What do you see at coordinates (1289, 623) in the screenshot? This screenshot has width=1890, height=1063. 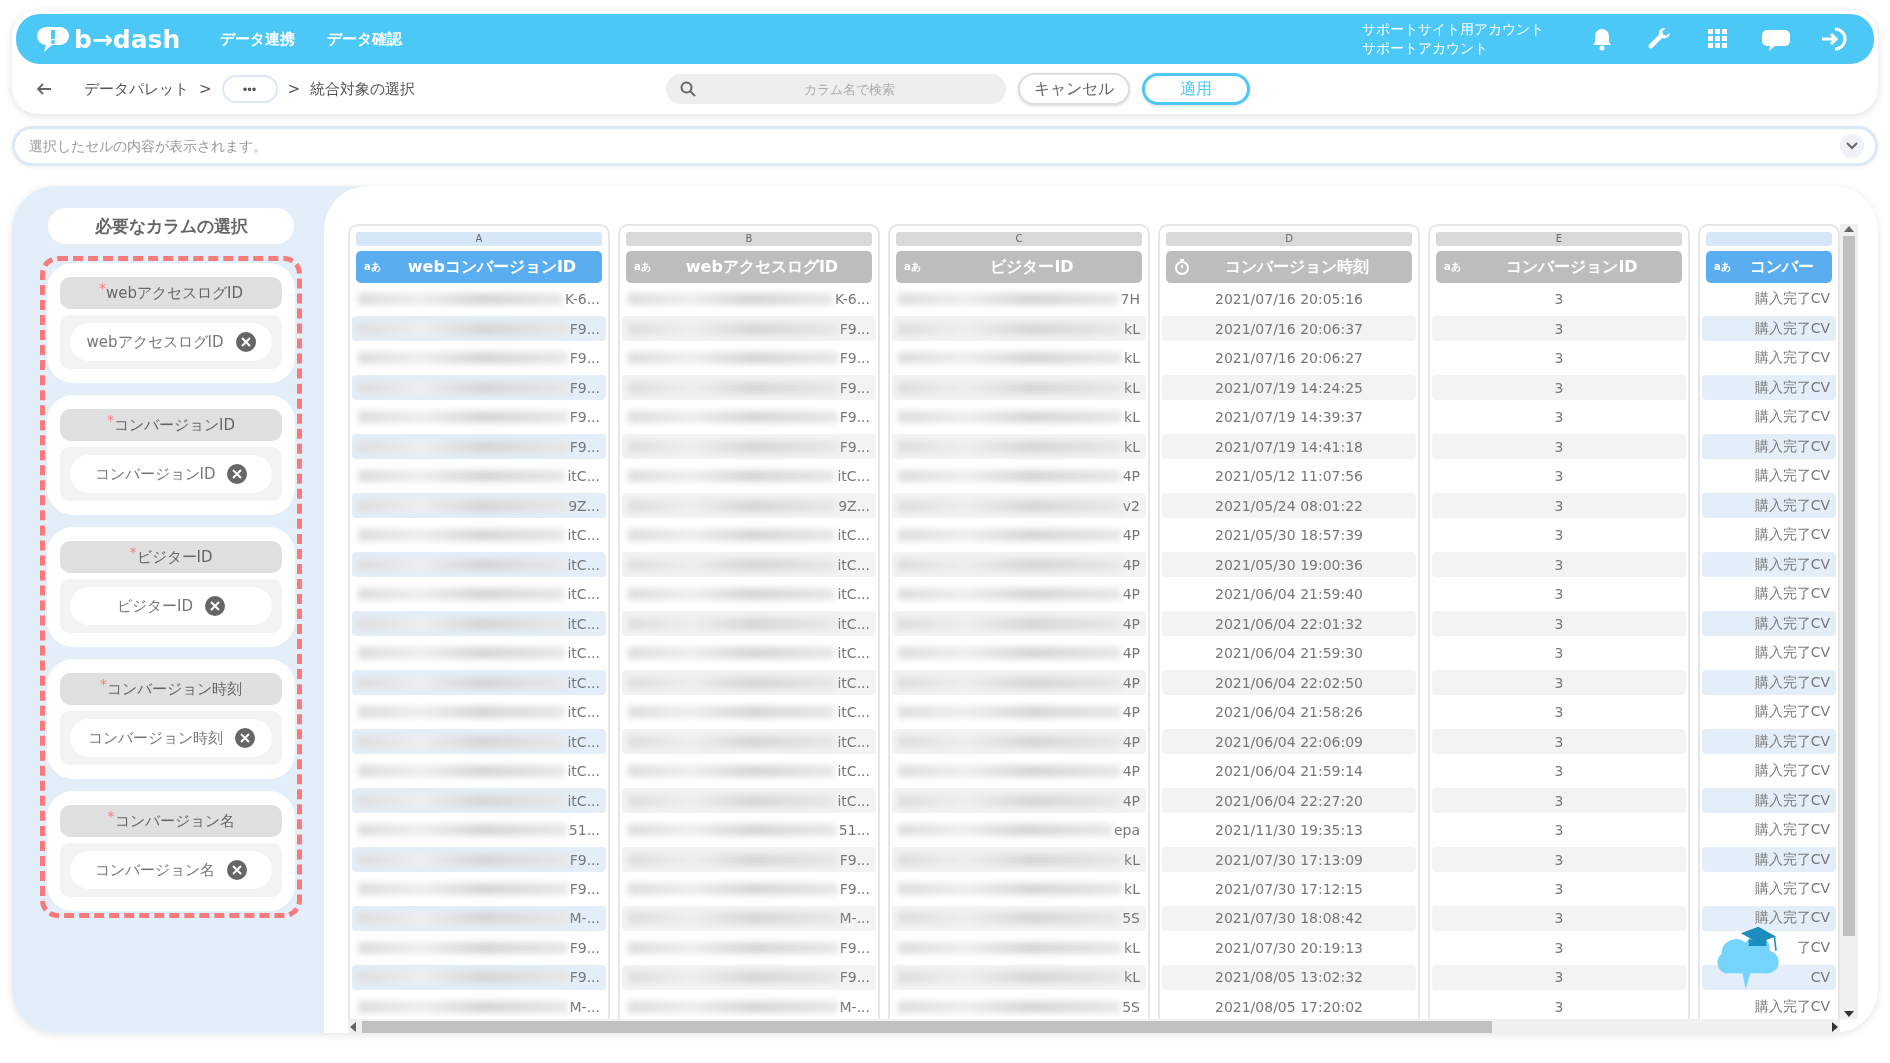 I see `table-cell: 2021/06/04 22:01:32` at bounding box center [1289, 623].